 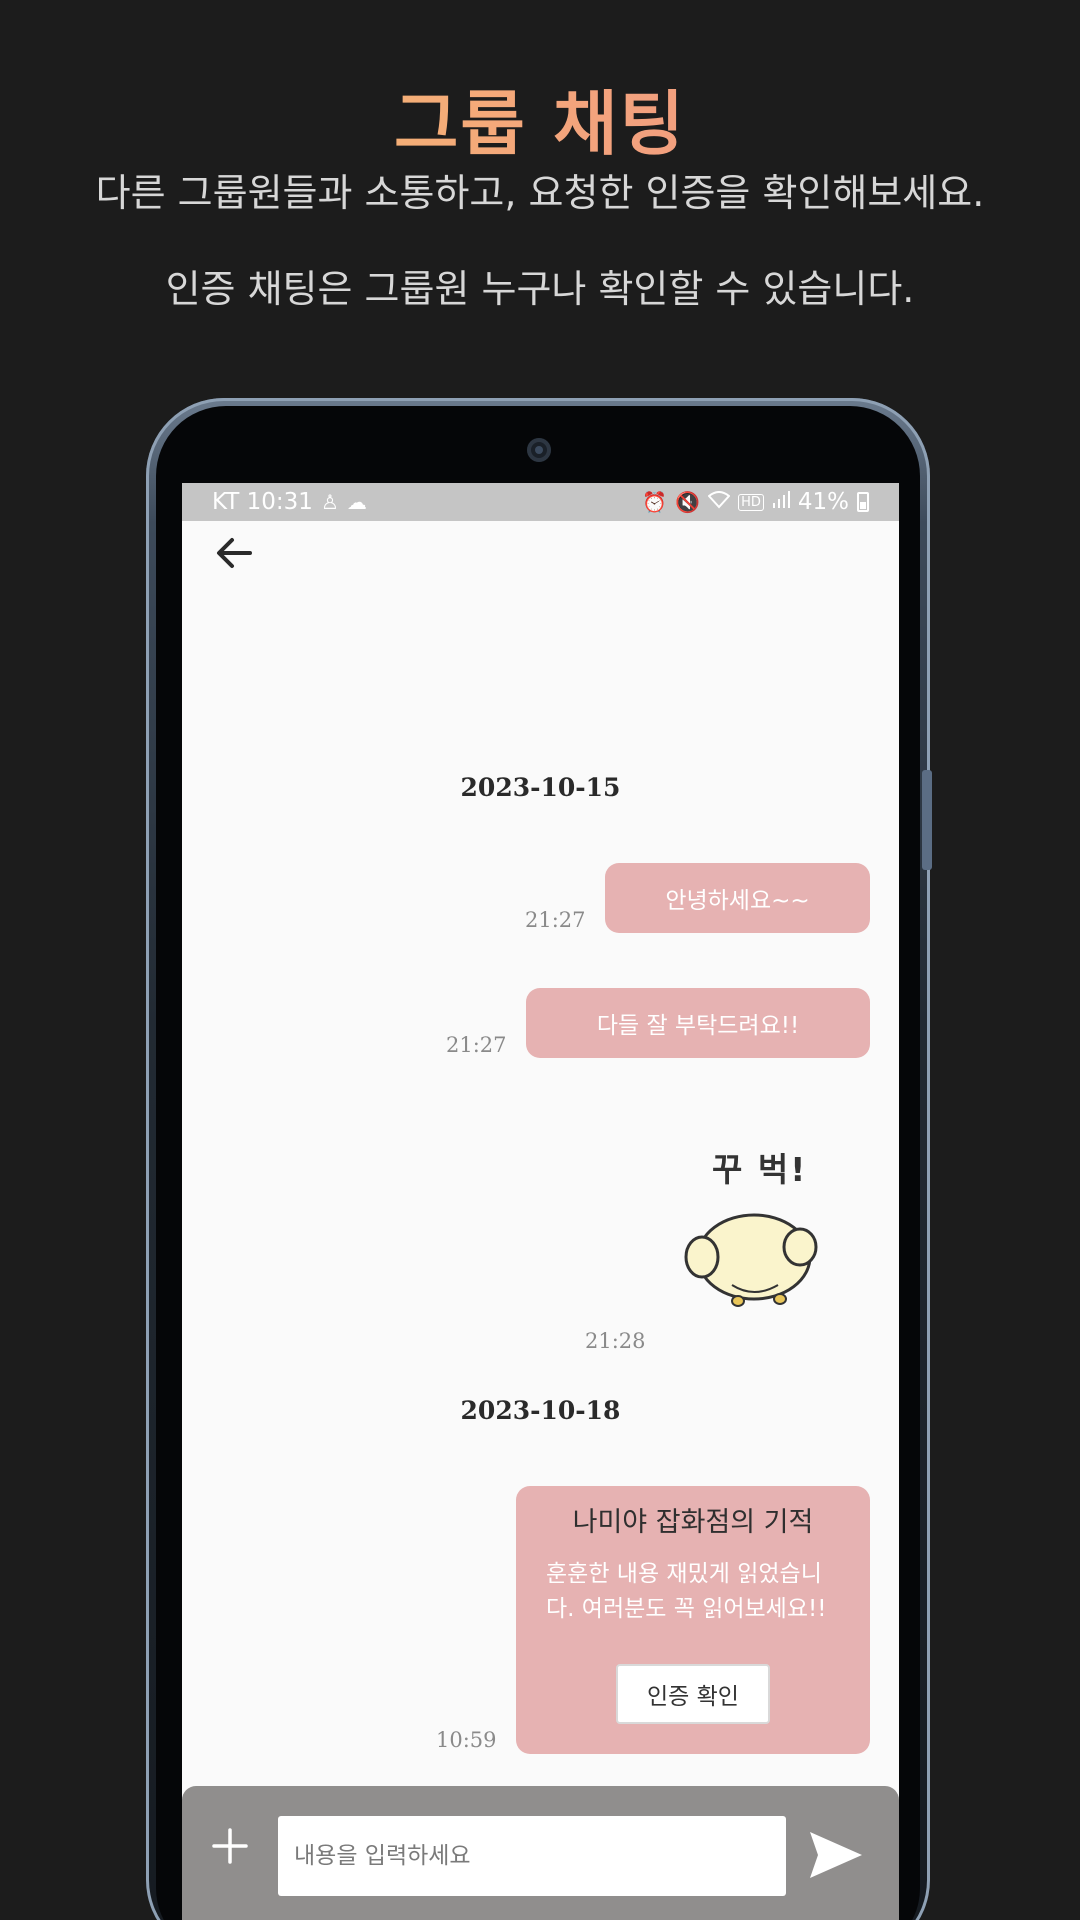 I want to click on bowing-chick-sticker: 꾸 벅!, so click(x=752, y=1233).